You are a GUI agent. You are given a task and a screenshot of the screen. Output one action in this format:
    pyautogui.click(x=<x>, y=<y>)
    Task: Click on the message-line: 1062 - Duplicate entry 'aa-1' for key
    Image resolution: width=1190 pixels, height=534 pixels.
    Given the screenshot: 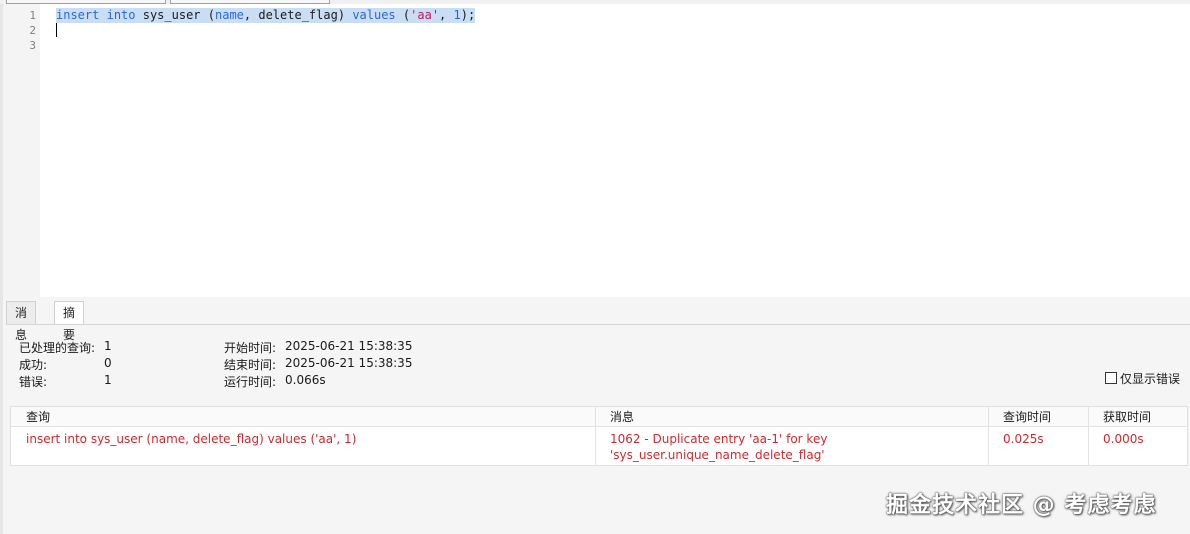 What is the action you would take?
    pyautogui.click(x=719, y=439)
    